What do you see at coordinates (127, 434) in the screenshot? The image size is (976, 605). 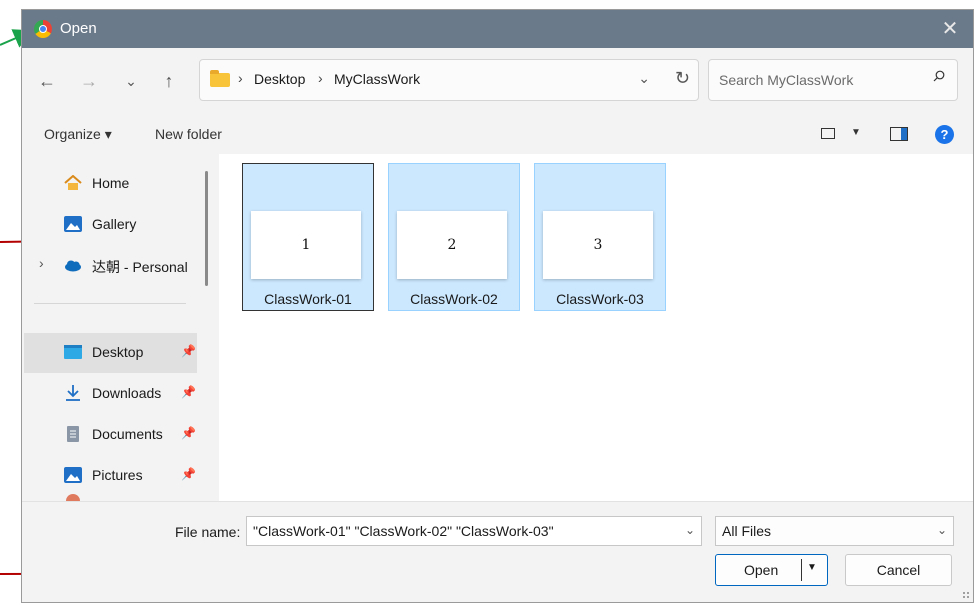 I see `sidebar-item-label: Documents` at bounding box center [127, 434].